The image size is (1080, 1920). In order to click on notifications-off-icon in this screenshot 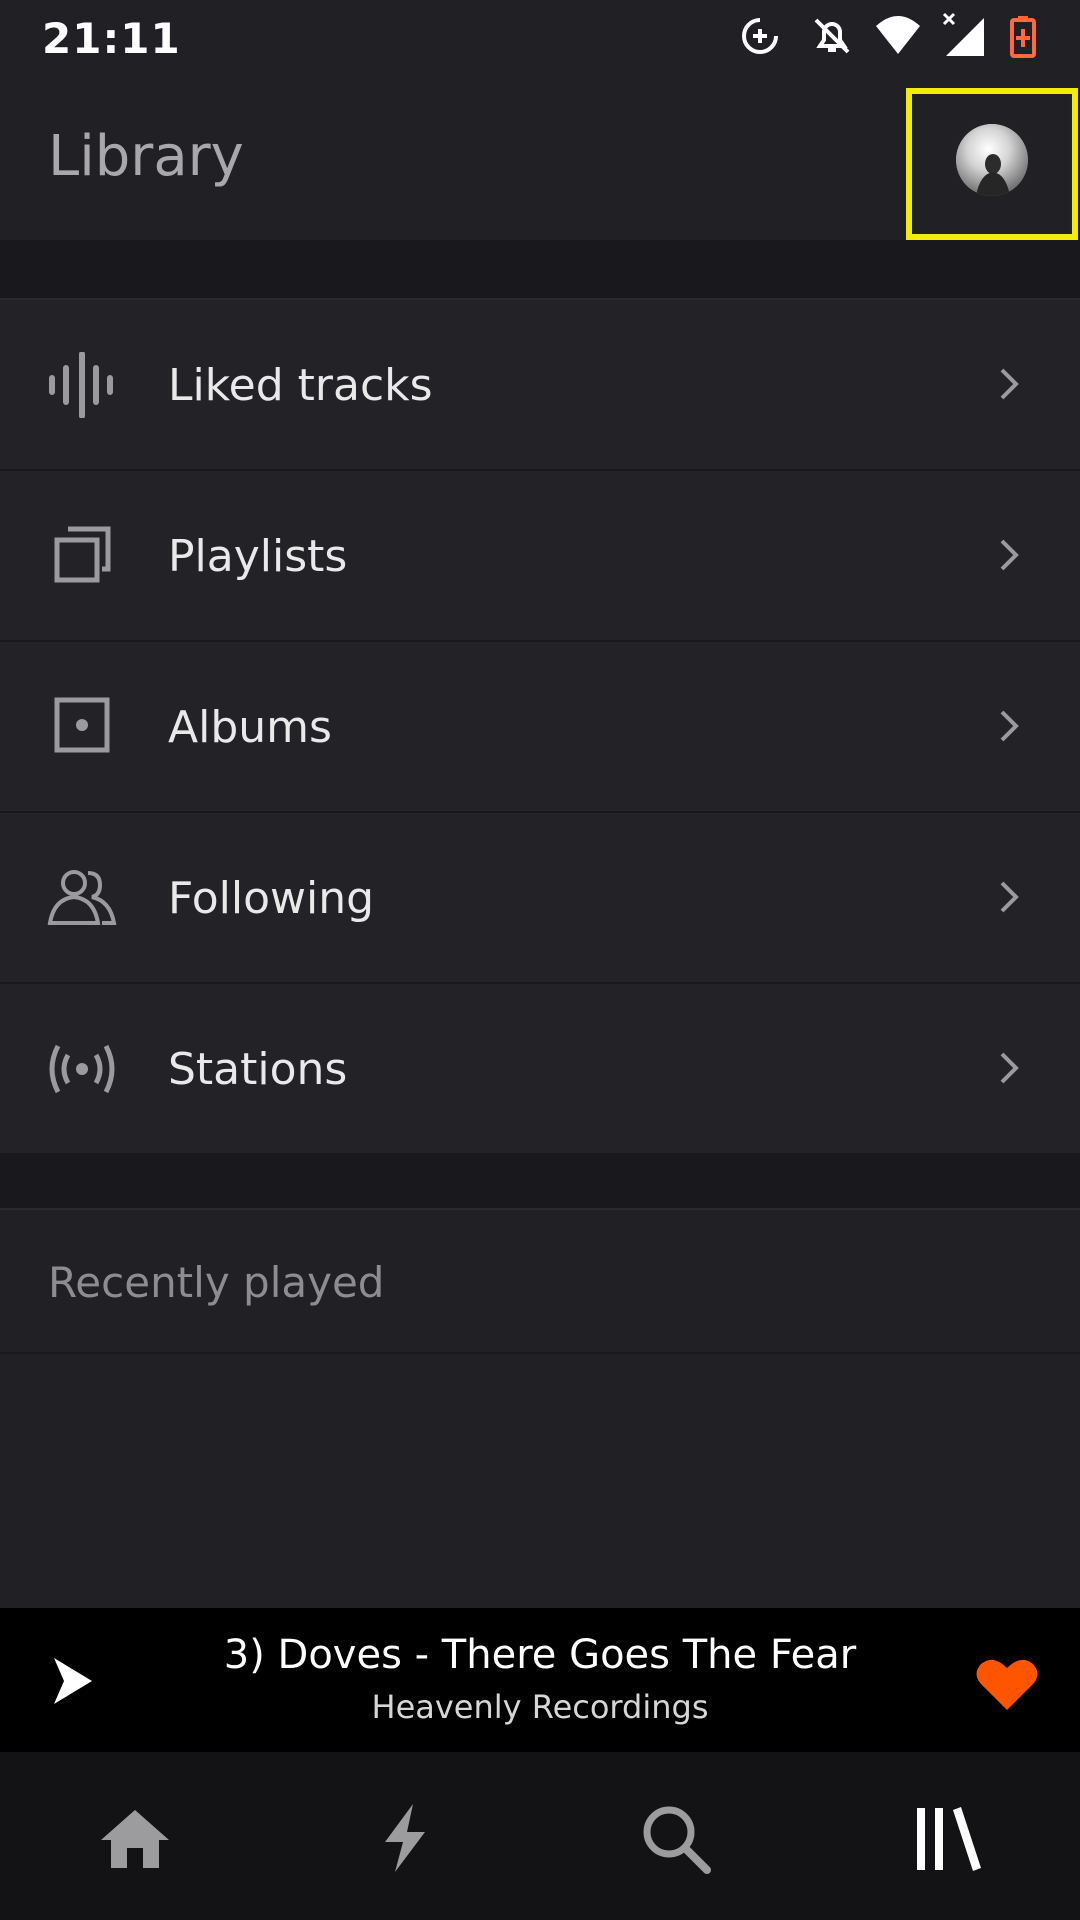, I will do `click(832, 36)`.